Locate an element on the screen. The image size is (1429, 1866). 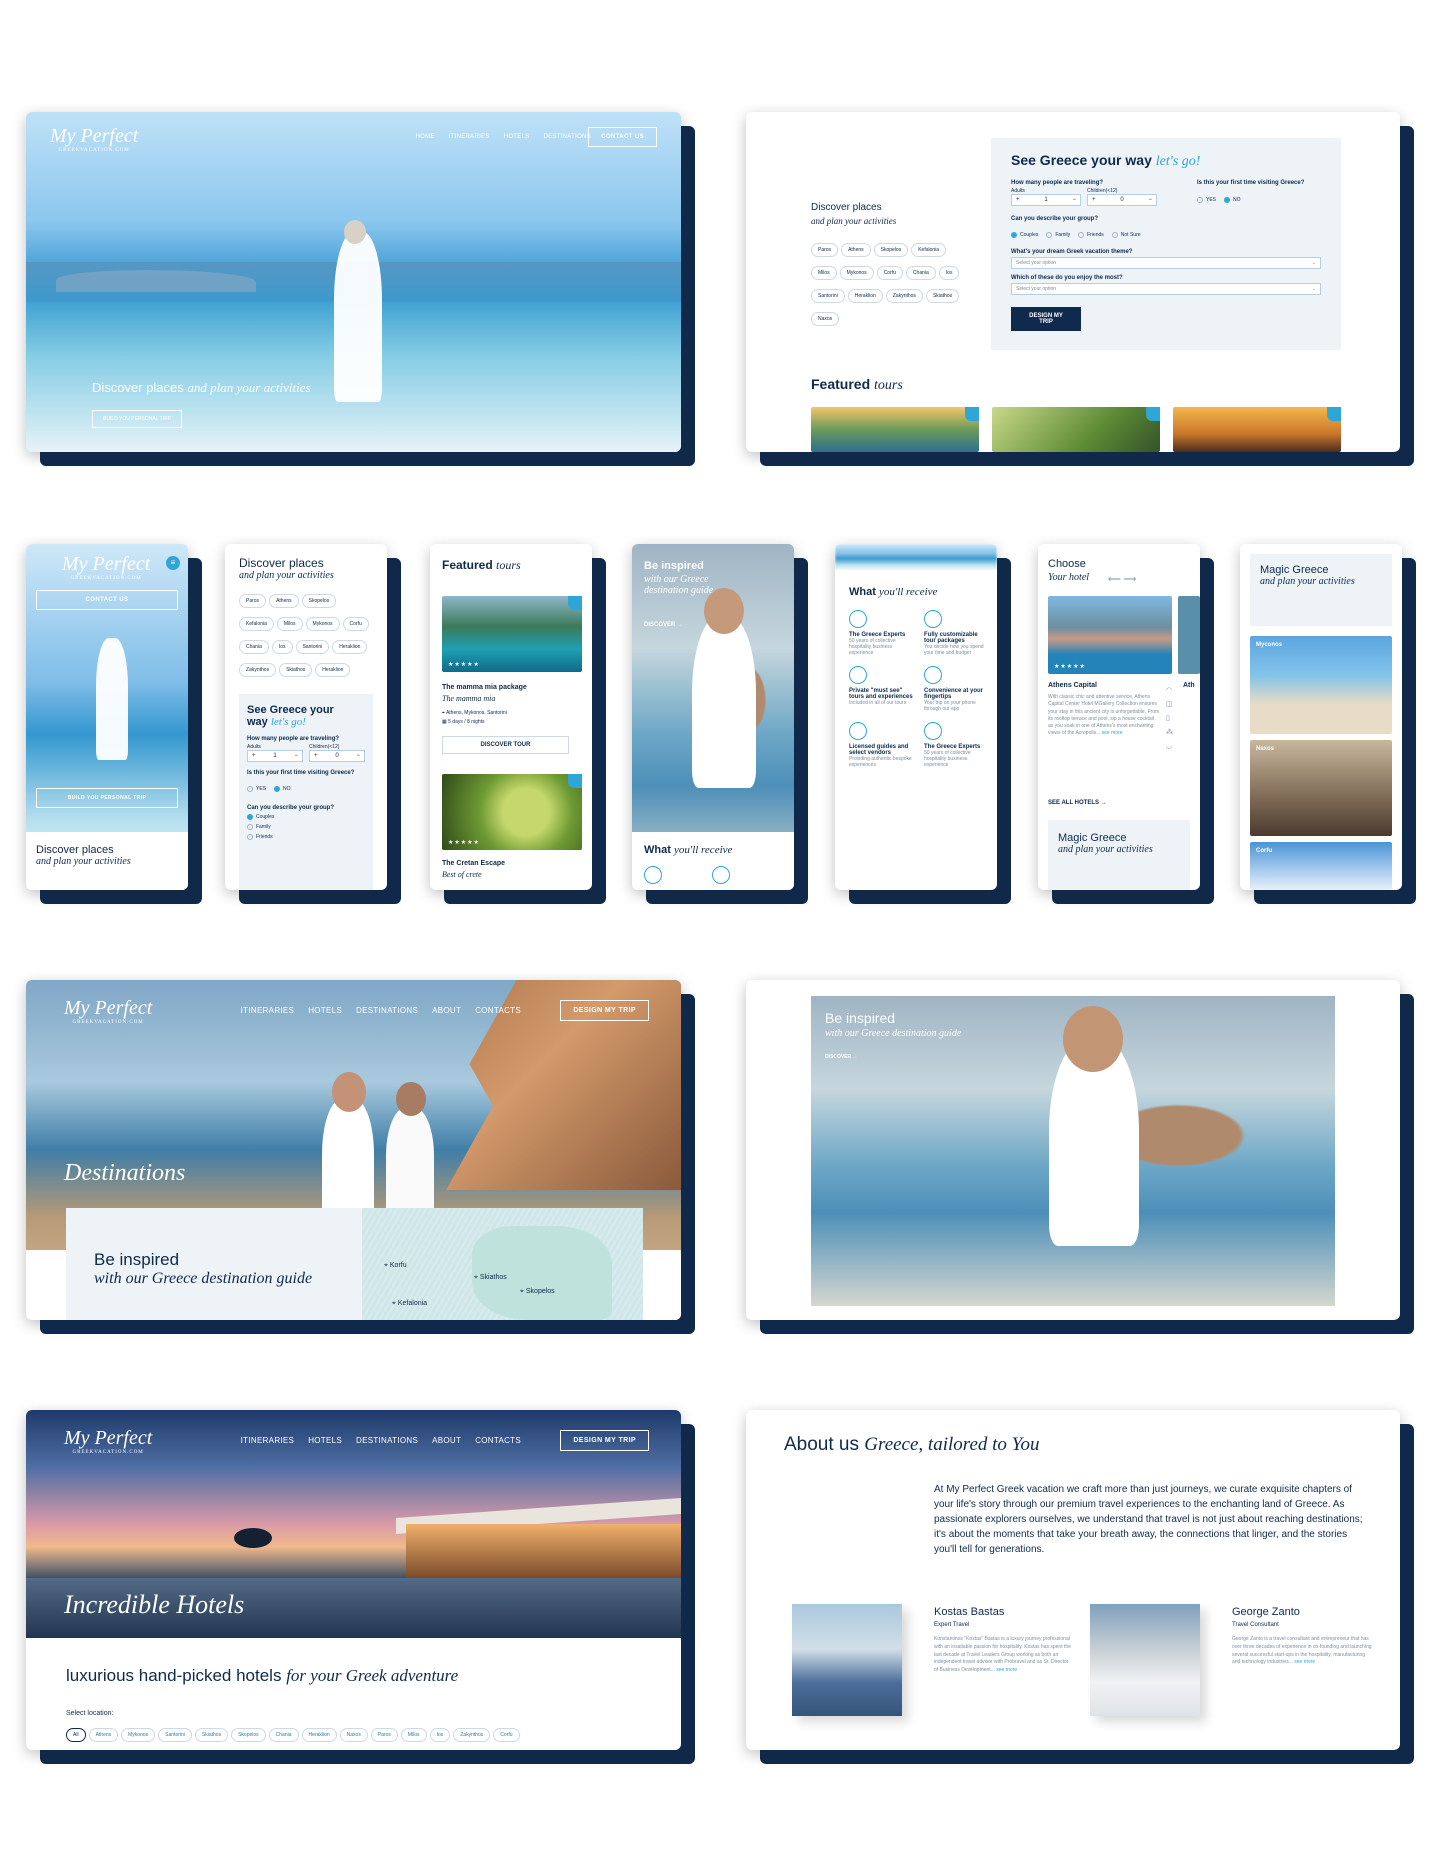
place-chip: Naxos is located at coordinates (825, 319).